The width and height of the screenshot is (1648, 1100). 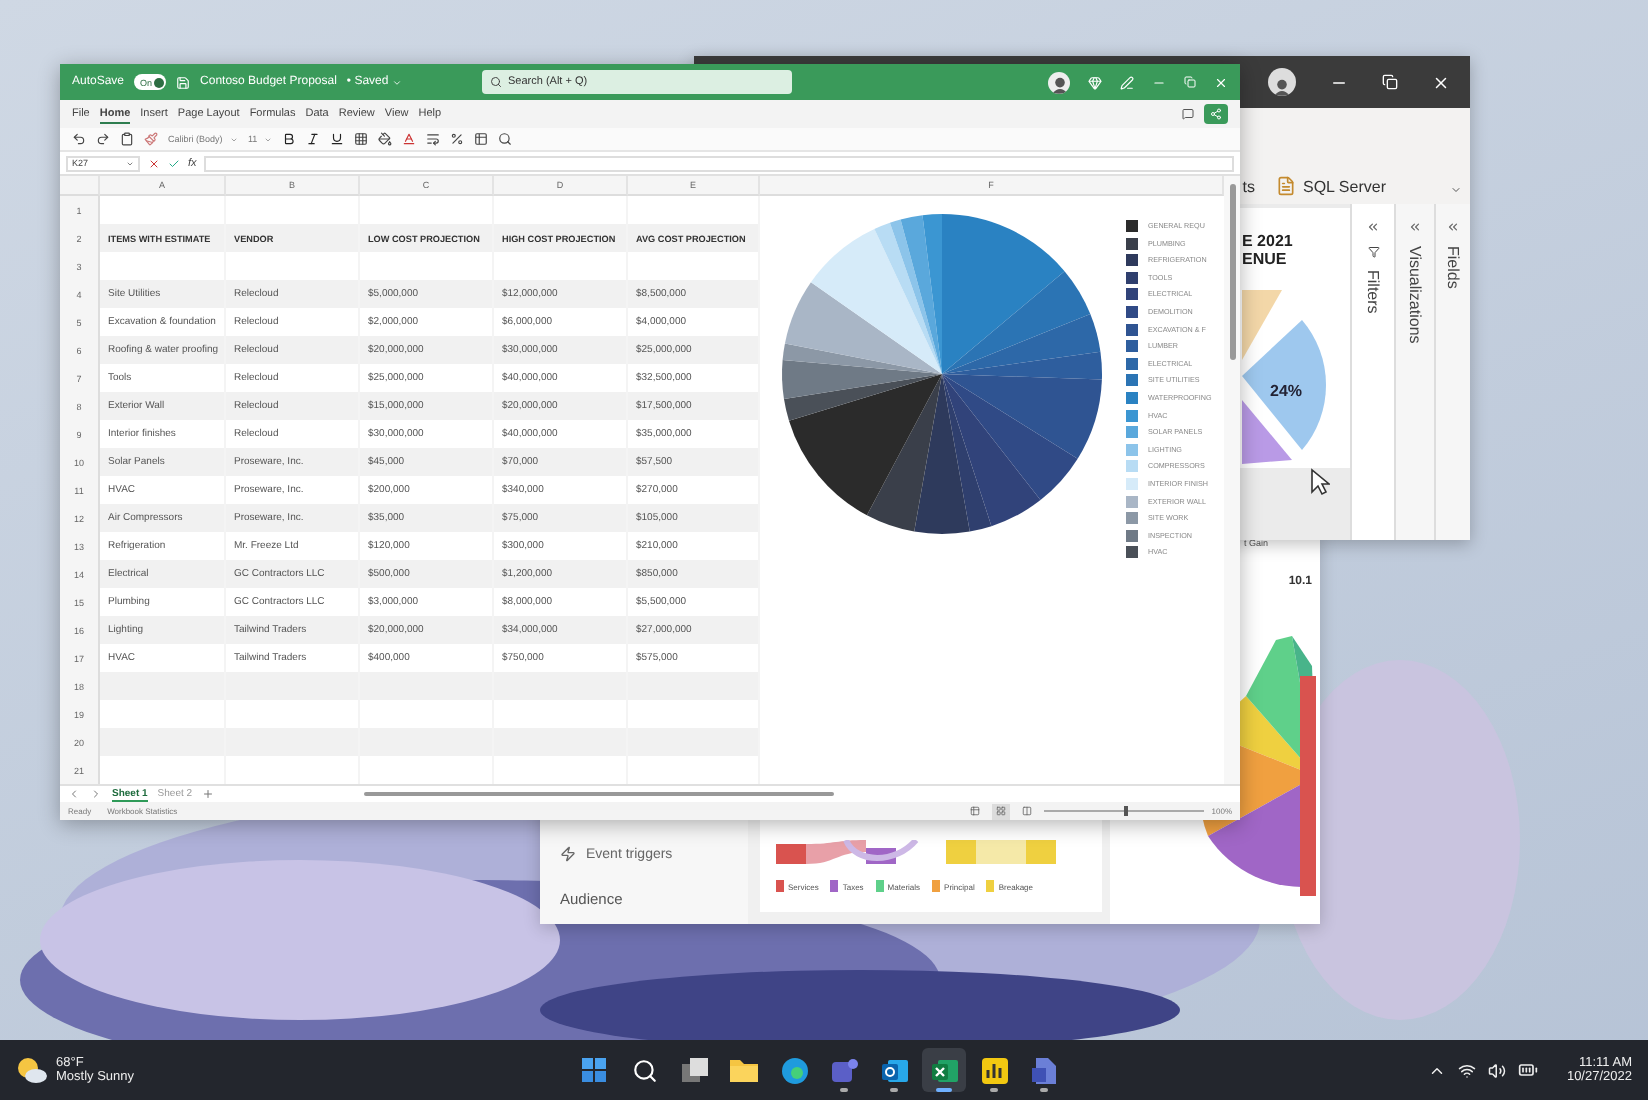 I want to click on wrap-text-icon, so click(x=433, y=139).